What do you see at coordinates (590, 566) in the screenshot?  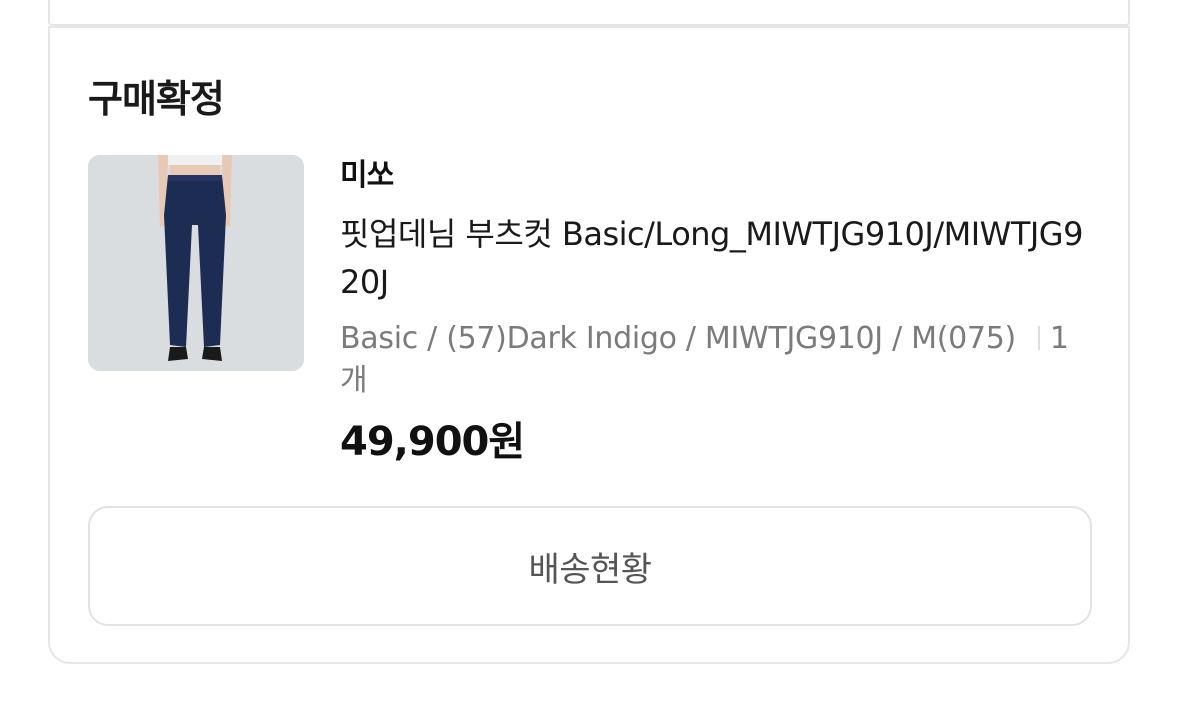 I see `delivery-status-button: 배송현황` at bounding box center [590, 566].